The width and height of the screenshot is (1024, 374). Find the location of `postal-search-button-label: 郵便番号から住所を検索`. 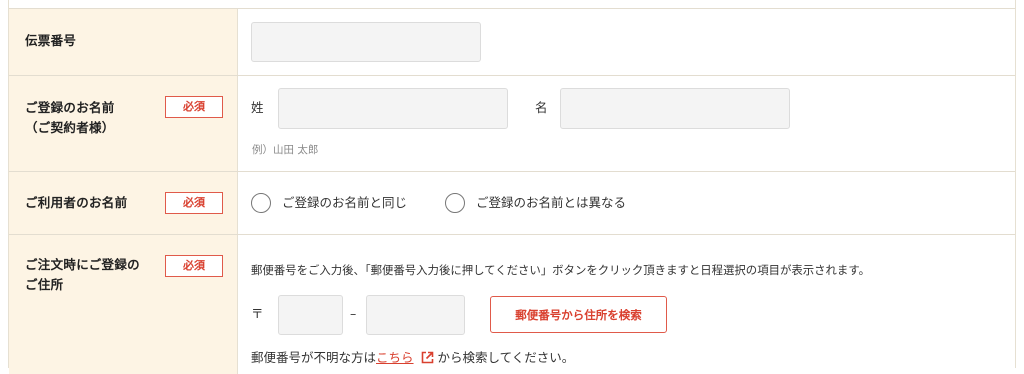

postal-search-button-label: 郵便番号から住所を検索 is located at coordinates (578, 314).